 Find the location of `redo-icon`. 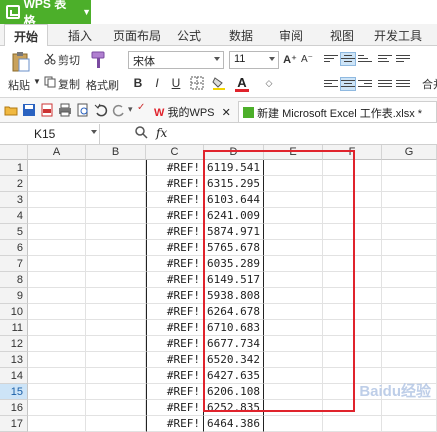

redo-icon is located at coordinates (119, 110).